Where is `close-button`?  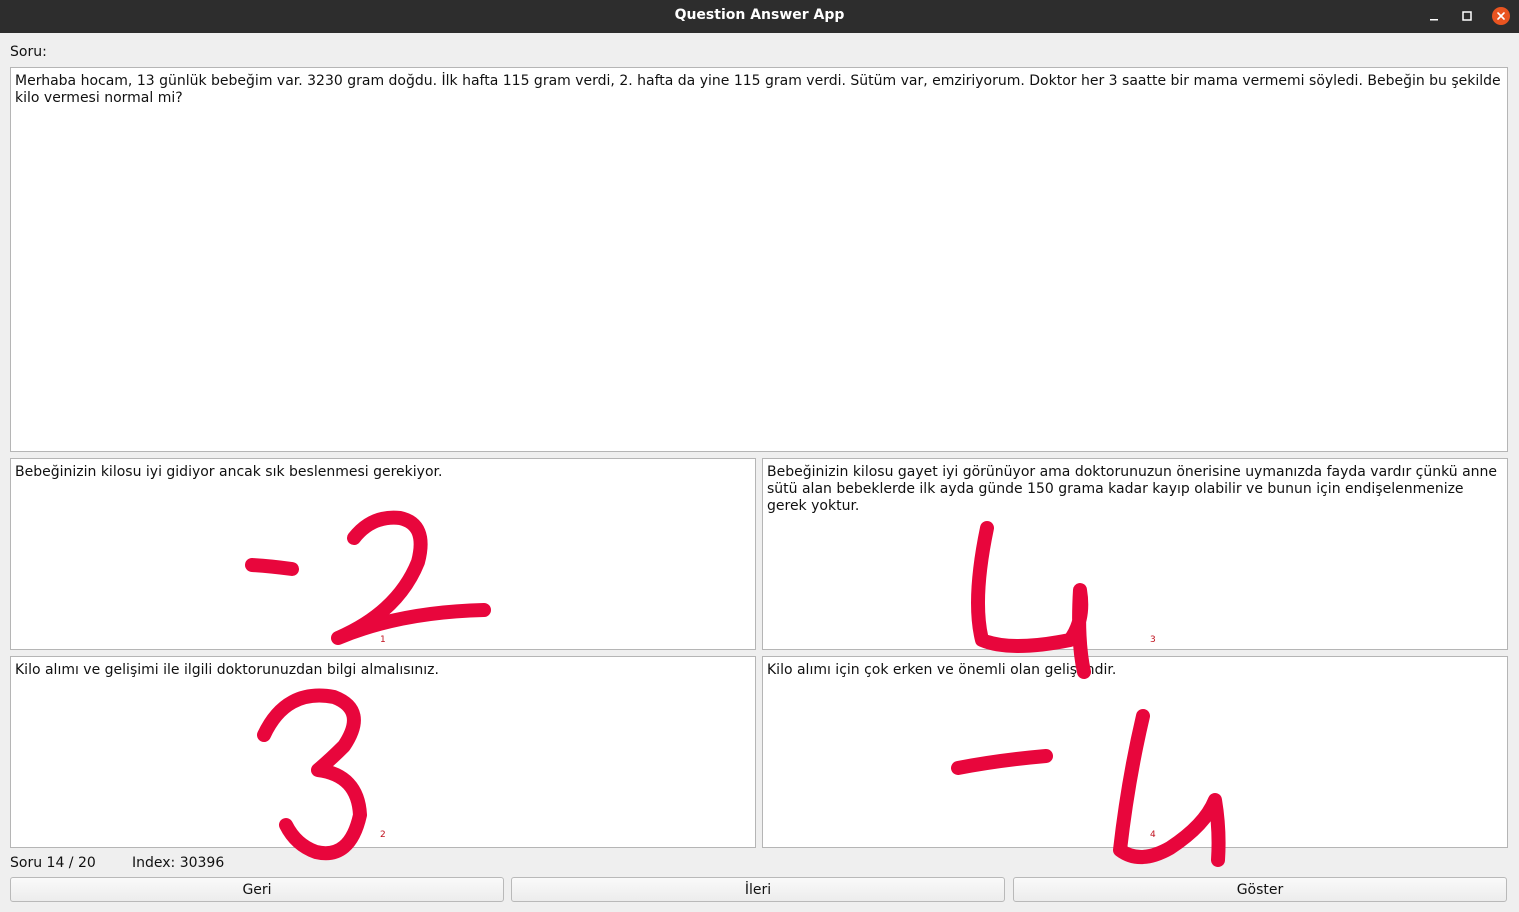 close-button is located at coordinates (1501, 16).